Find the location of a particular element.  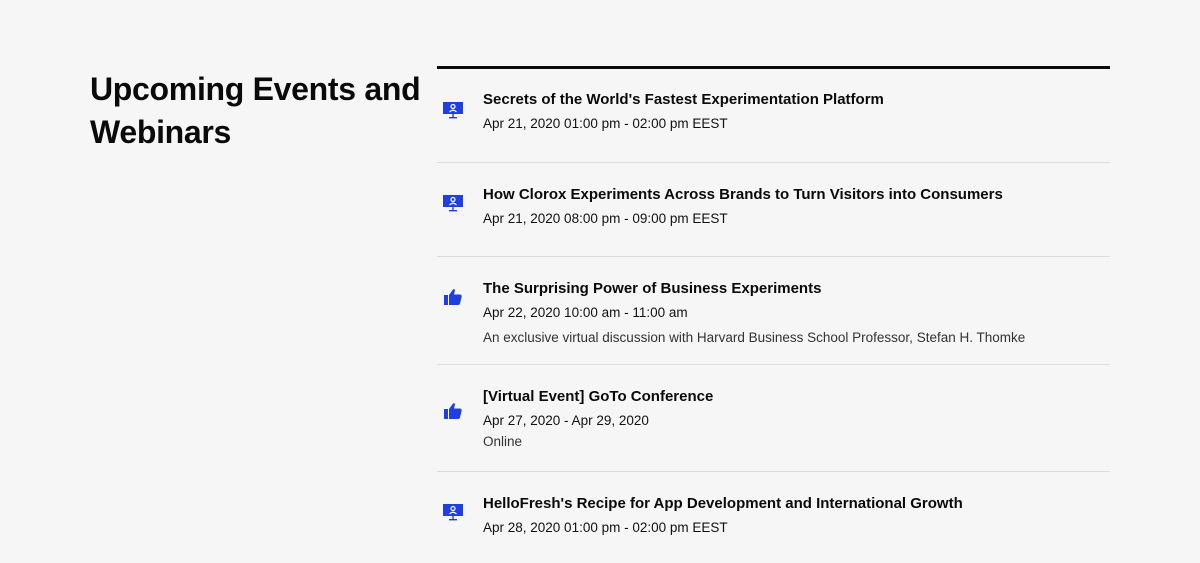

section-title: Upcoming Events and Webinars is located at coordinates (255, 110).